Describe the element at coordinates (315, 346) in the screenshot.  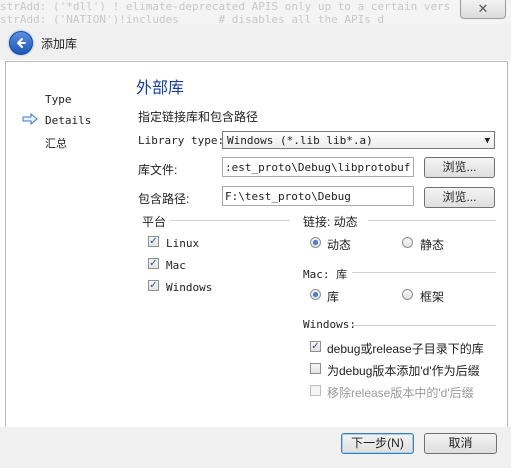
I see `debug-release-subdir-checkbox: ✓` at that location.